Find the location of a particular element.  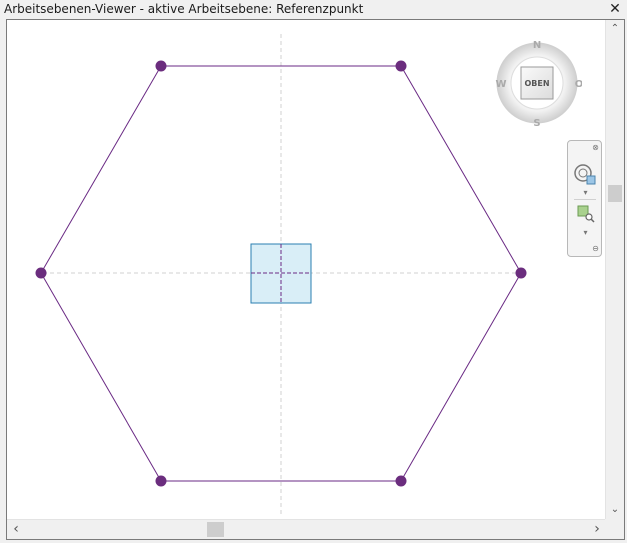

viewcube: OBEN N S O W is located at coordinates (538, 83).